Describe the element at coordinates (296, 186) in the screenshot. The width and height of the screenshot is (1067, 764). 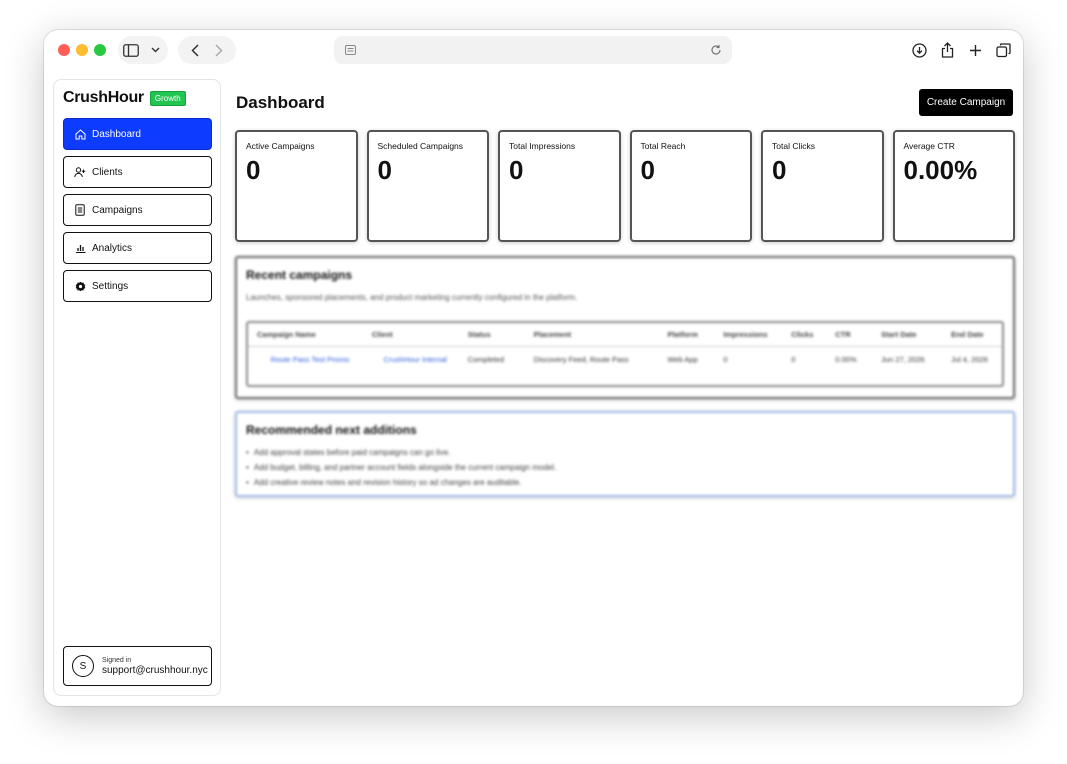
I see `stat-card-active-campaigns: Active Campaigns 0` at that location.